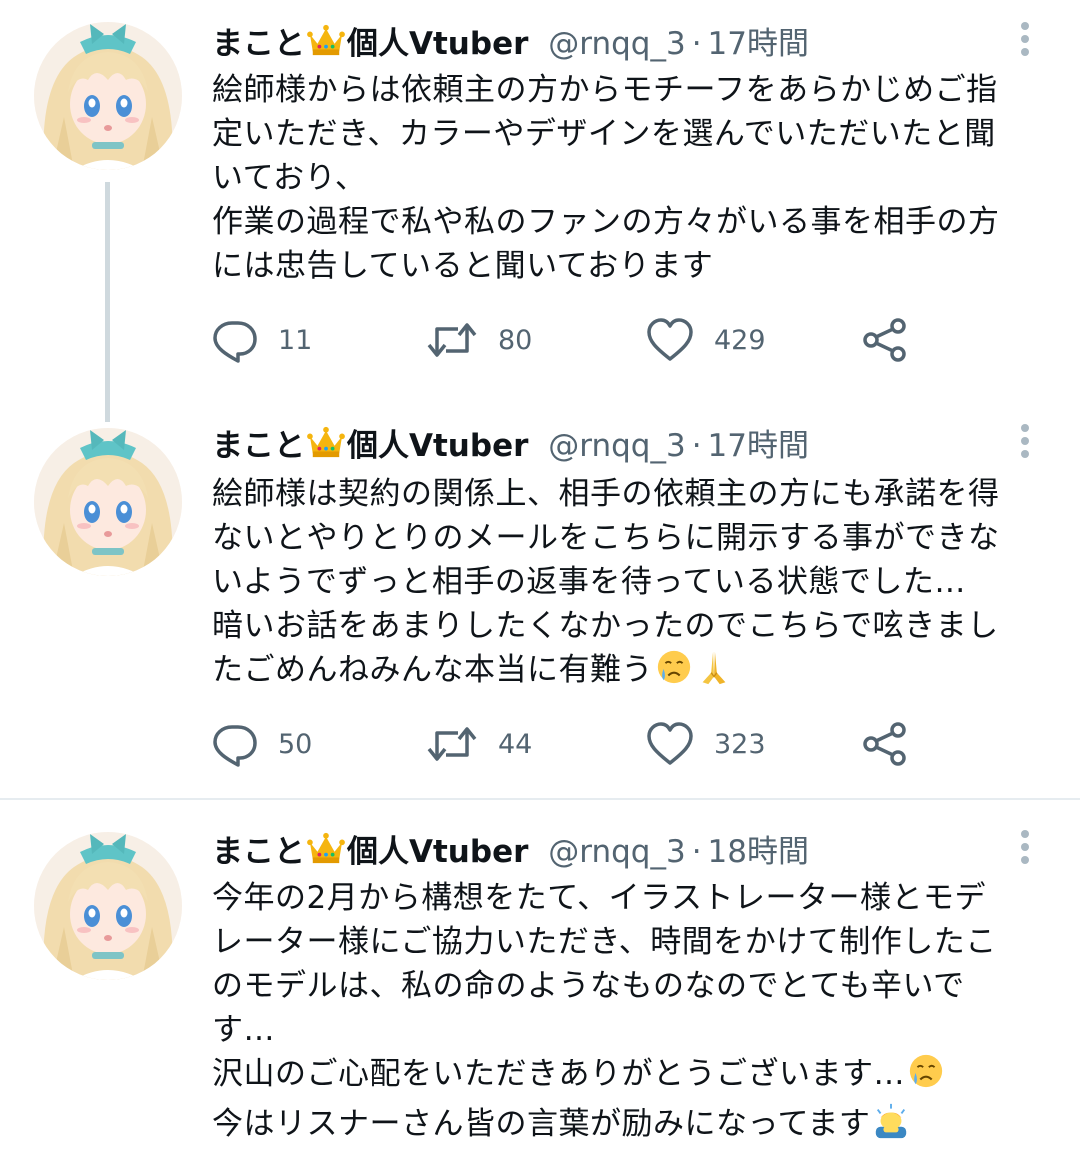 This screenshot has width=1080, height=1166. What do you see at coordinates (599, 898) in the screenshot?
I see `tweet-text-line: 今年の2月から構想をたて、イラストレーター様とモデ` at bounding box center [599, 898].